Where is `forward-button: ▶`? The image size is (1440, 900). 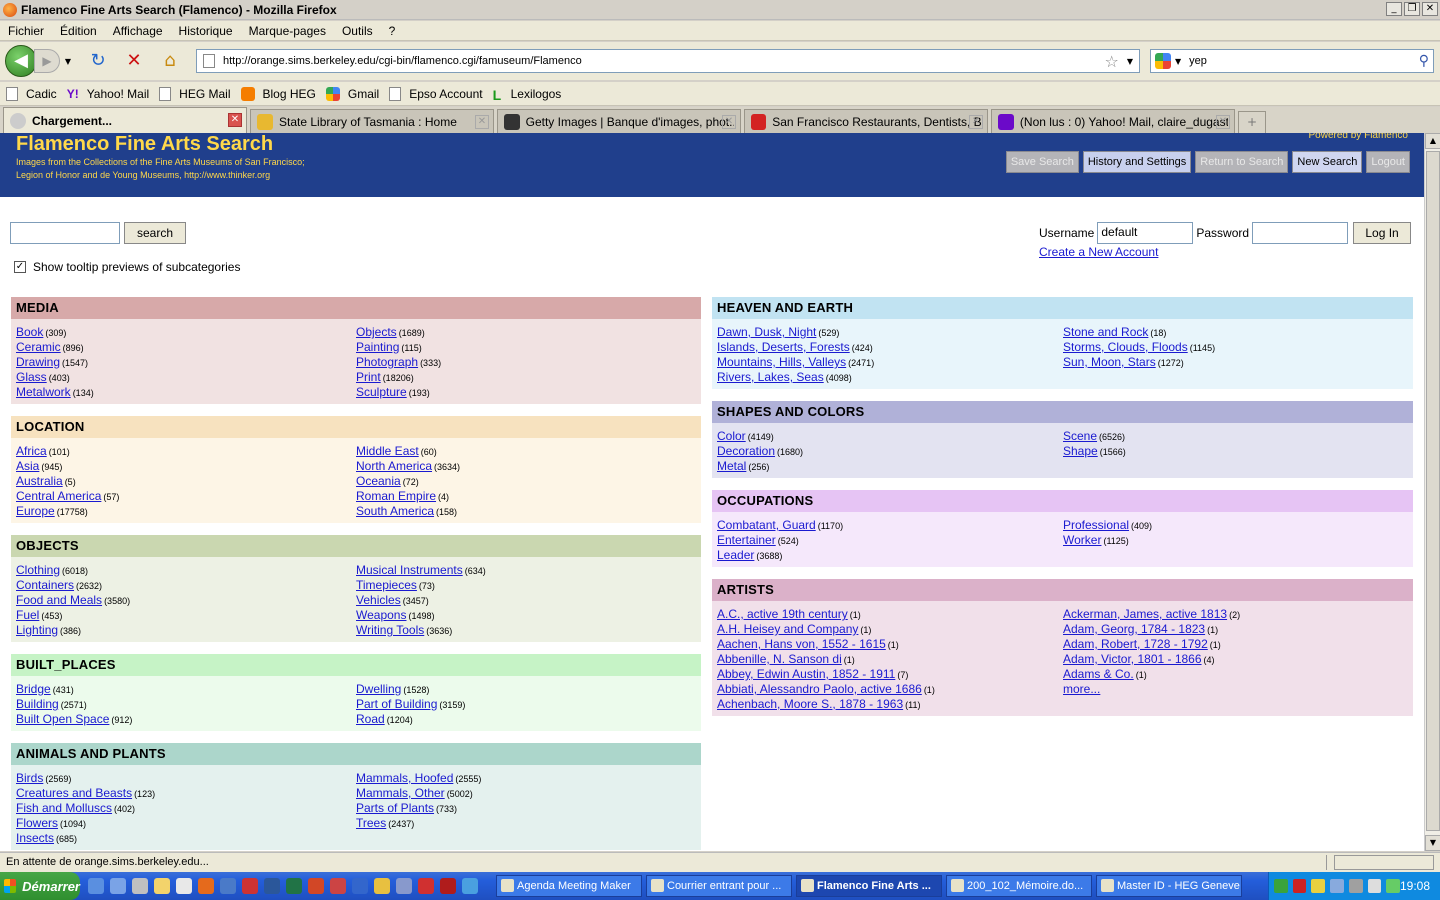 forward-button: ▶ is located at coordinates (47, 61).